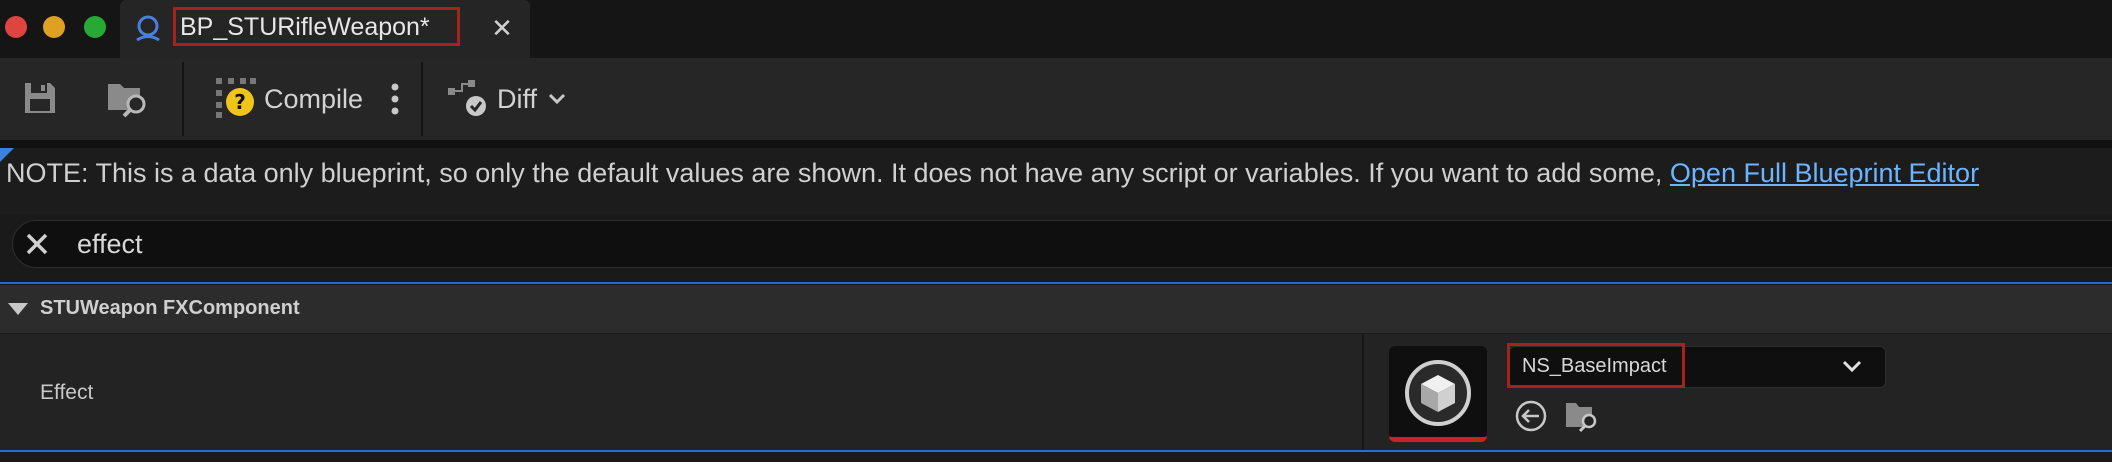  What do you see at coordinates (95, 27) in the screenshot?
I see `maximize-window-button` at bounding box center [95, 27].